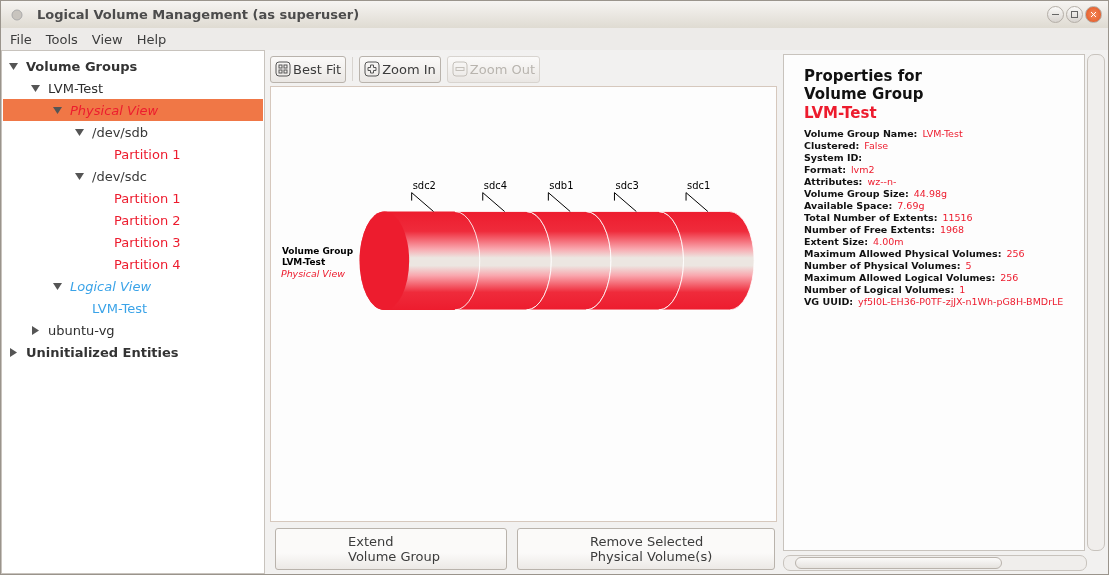 Image resolution: width=1109 pixels, height=575 pixels. What do you see at coordinates (561, 185) in the screenshot?
I see `segment-label: sdb1` at bounding box center [561, 185].